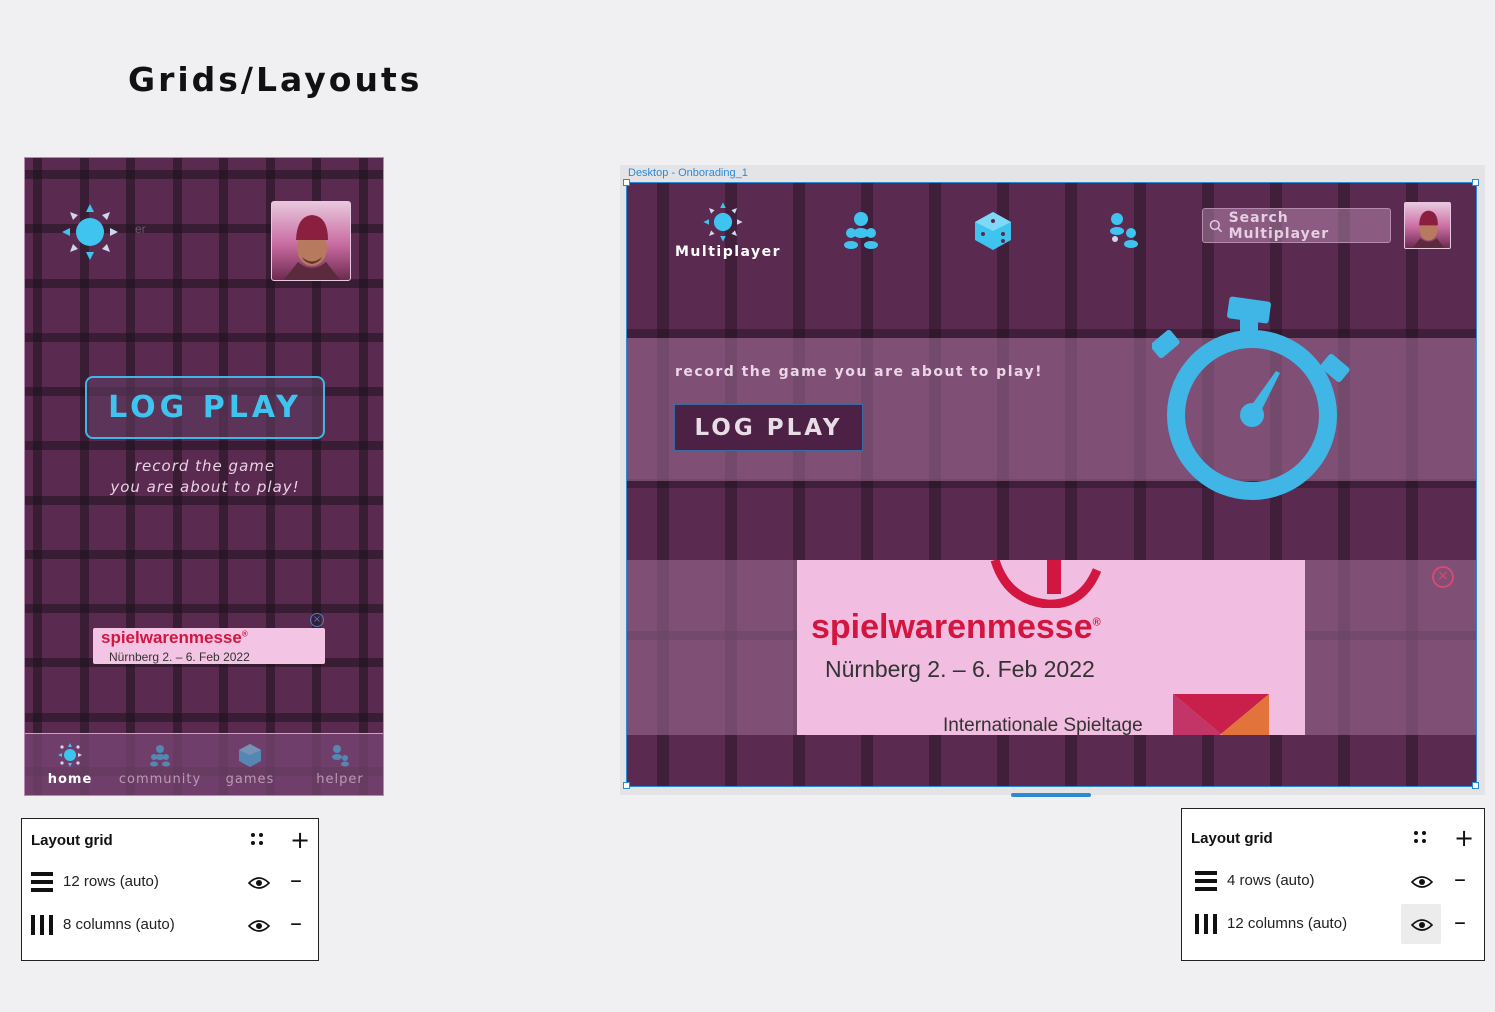 This screenshot has width=1495, height=1012. What do you see at coordinates (70, 755) in the screenshot?
I see `sun-icon` at bounding box center [70, 755].